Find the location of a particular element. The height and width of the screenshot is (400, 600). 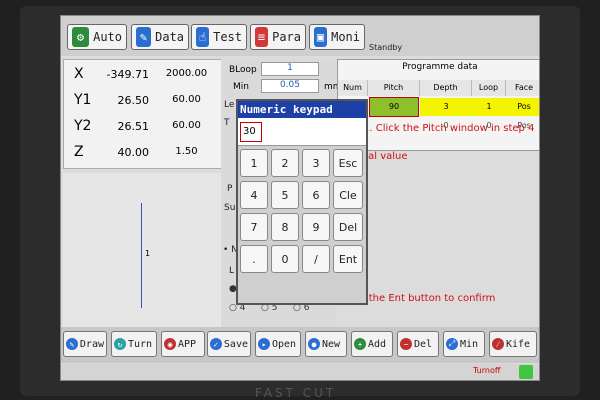

key-esc: Esc is located at coordinates (348, 163).